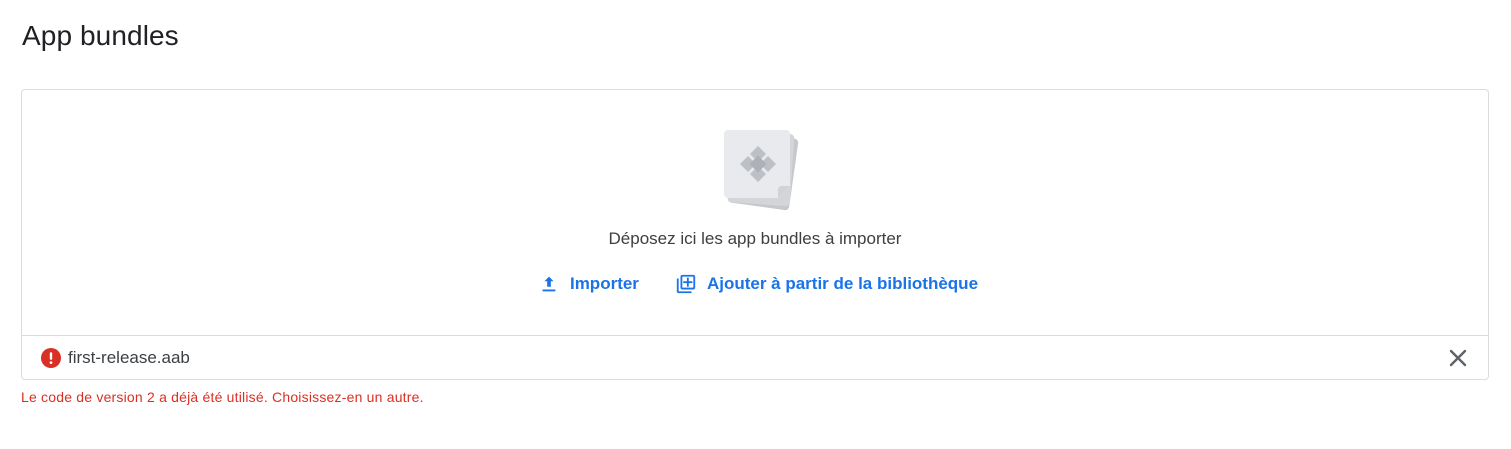 This screenshot has width=1511, height=449. Describe the element at coordinates (604, 283) in the screenshot. I see `upload-button-label: Importer` at that location.